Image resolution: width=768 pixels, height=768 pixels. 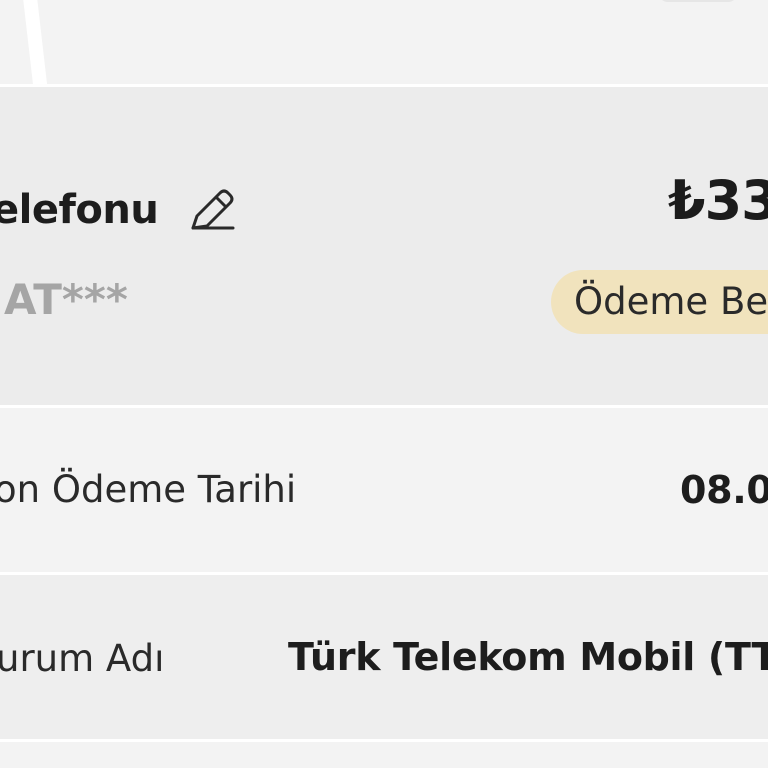 What do you see at coordinates (35, 45) in the screenshot?
I see `map-road-line` at bounding box center [35, 45].